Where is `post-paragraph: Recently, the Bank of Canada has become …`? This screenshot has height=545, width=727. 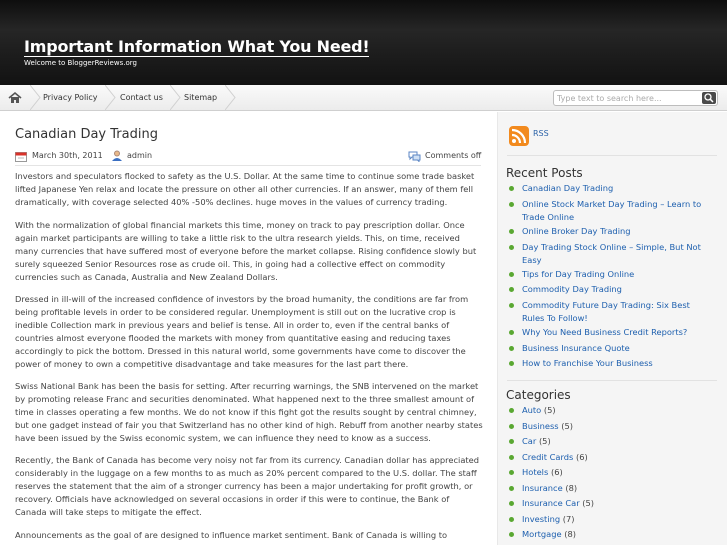
post-paragraph: Recently, the Bank of Canada has become … is located at coordinates (247, 486).